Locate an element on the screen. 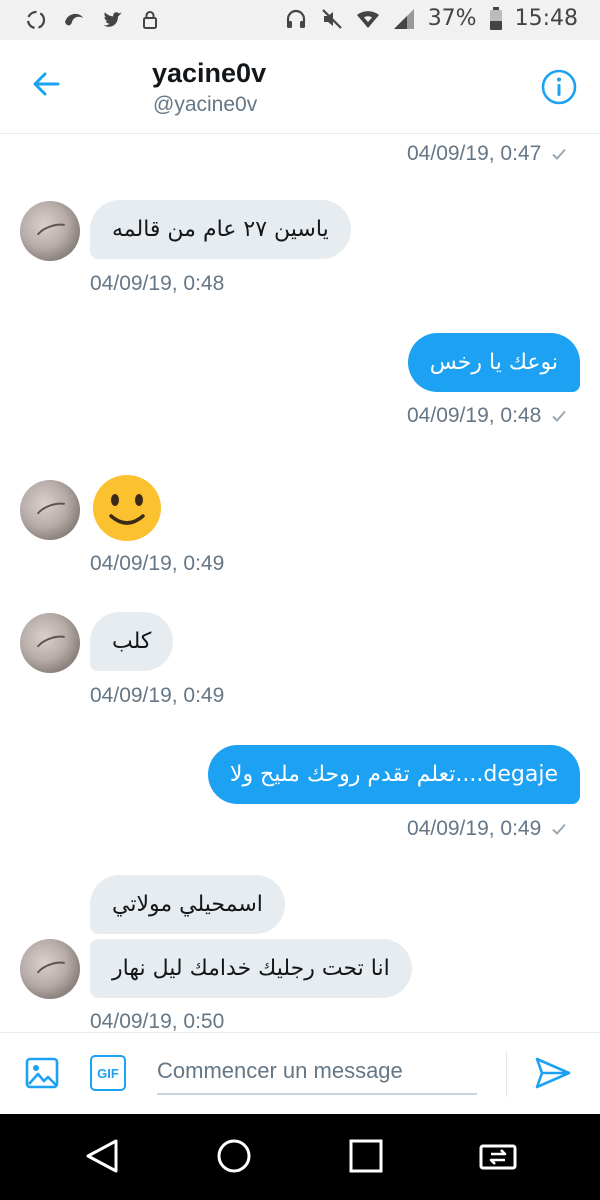  app-icon is located at coordinates (74, 20).